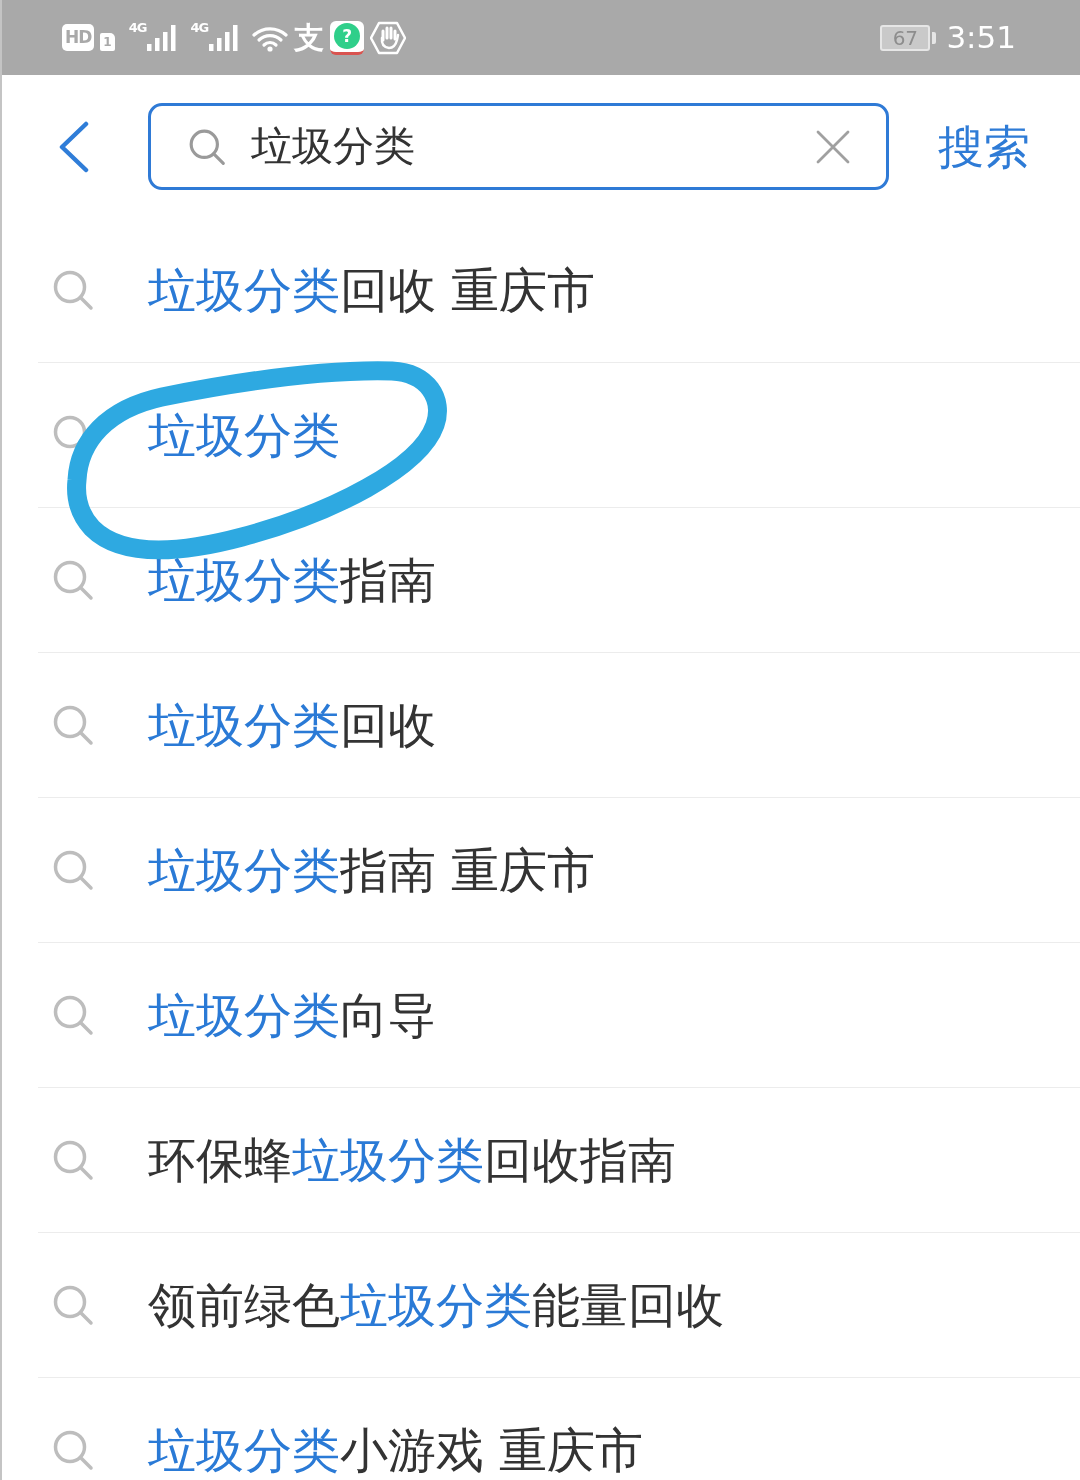 This screenshot has height=1480, width=1080. I want to click on suggestion-text: 垃圾分类小游戏 重庆市, so click(396, 1450).